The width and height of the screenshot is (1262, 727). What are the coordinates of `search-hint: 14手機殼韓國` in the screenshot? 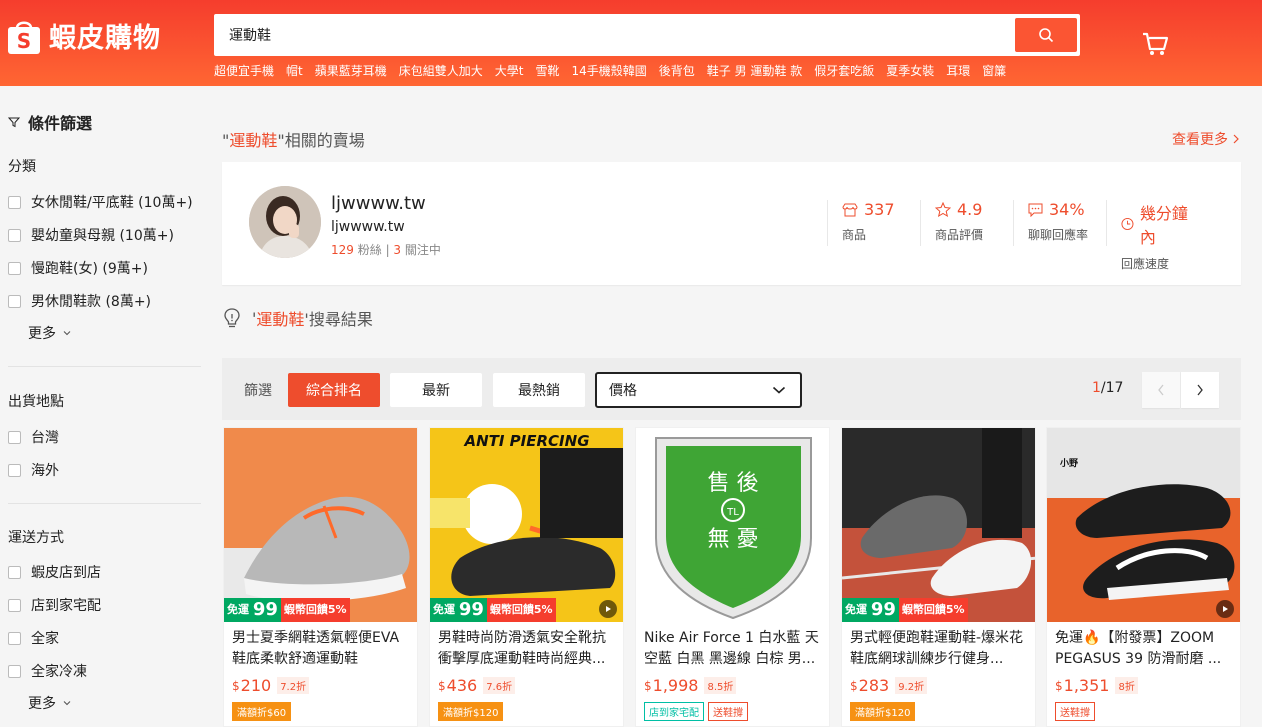 It's located at (609, 70).